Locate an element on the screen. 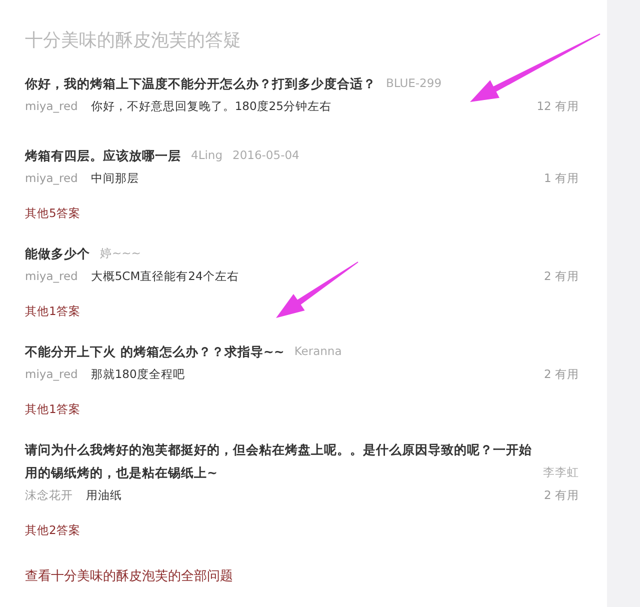 The image size is (640, 607). asker-name: 婷~~~ is located at coordinates (120, 253).